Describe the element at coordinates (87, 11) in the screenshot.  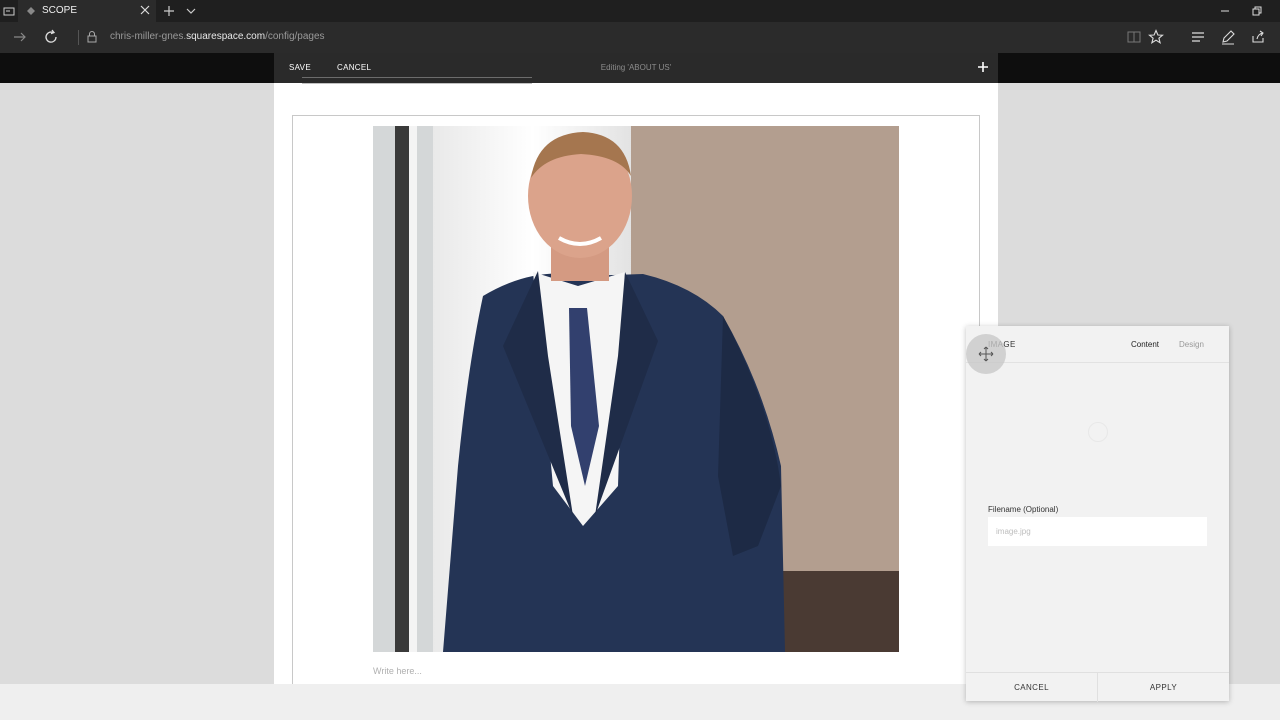
I see `browser-tab-active: SCOPE` at that location.